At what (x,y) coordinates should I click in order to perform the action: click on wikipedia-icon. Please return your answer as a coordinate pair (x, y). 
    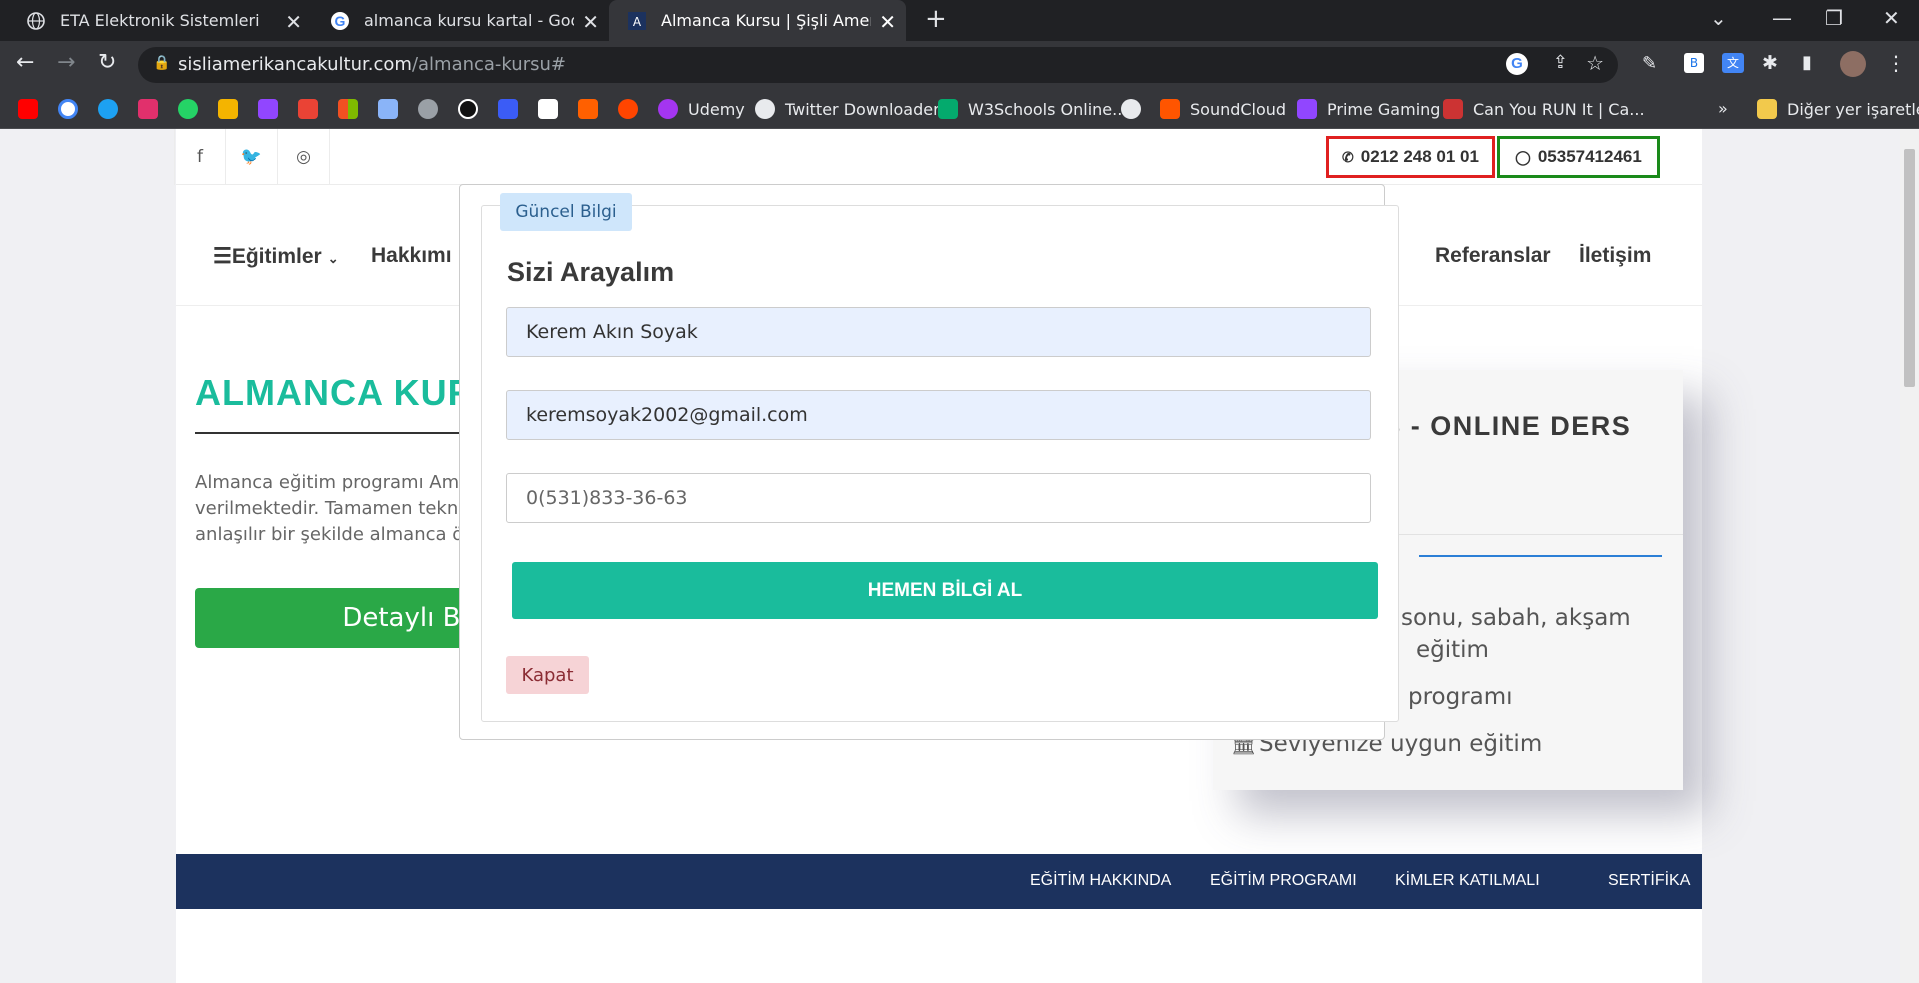
    Looking at the image, I should click on (548, 109).